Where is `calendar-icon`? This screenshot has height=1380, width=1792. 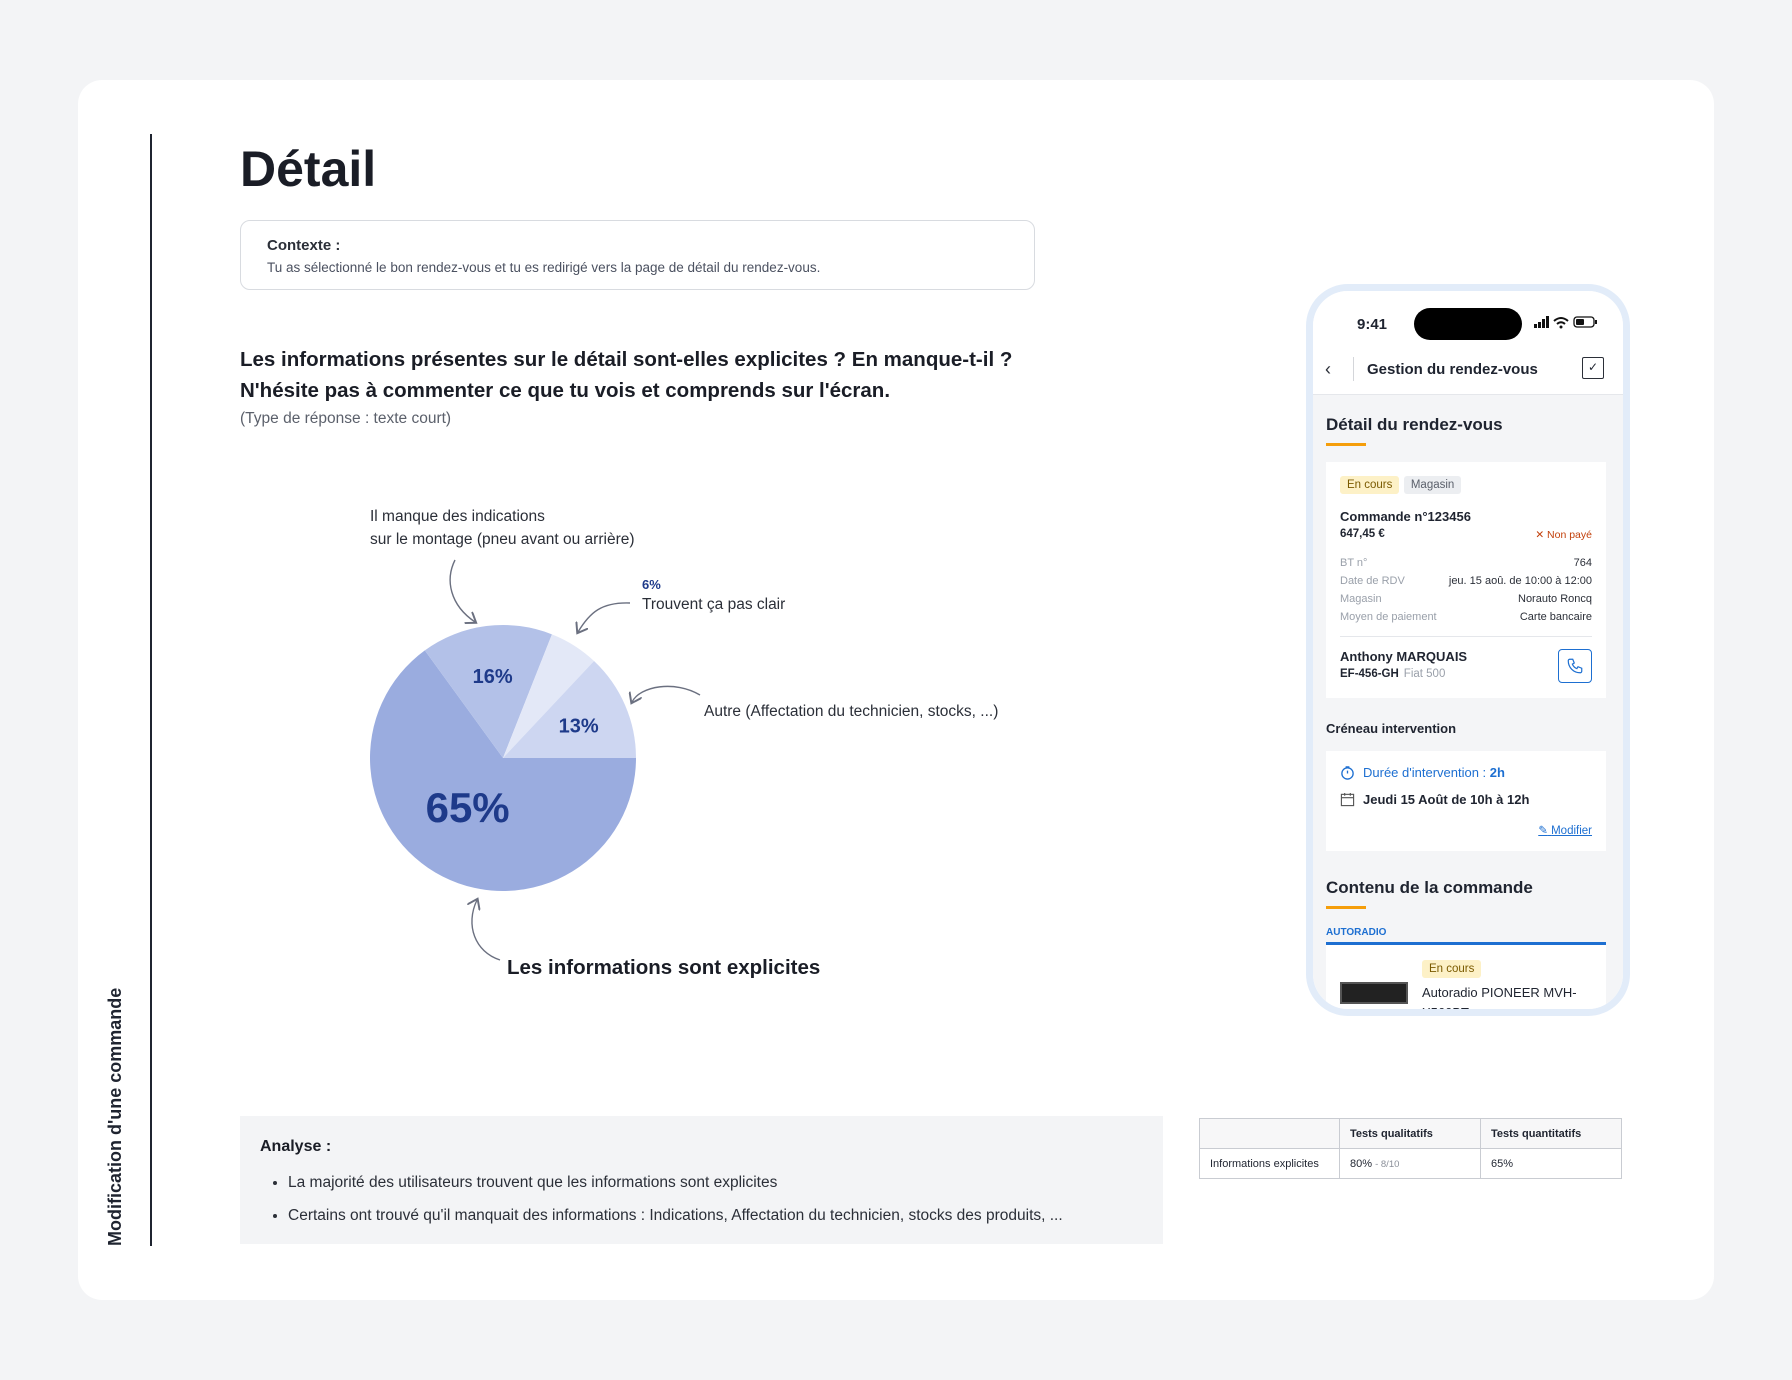
calendar-icon is located at coordinates (1347, 799).